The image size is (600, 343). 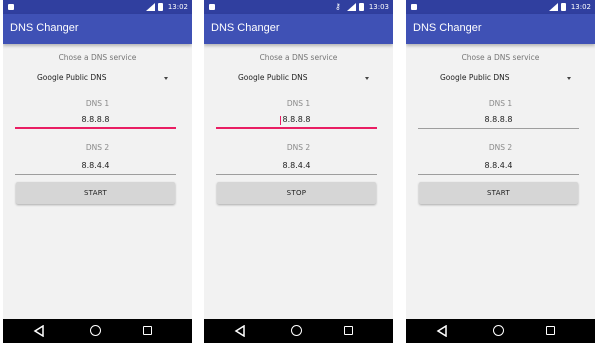 What do you see at coordinates (338, 6) in the screenshot?
I see `vpn-key-icon: ⚷` at bounding box center [338, 6].